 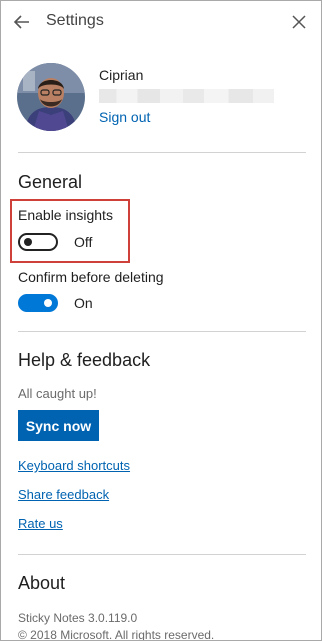 I want to click on page-title: Settings, so click(x=75, y=20).